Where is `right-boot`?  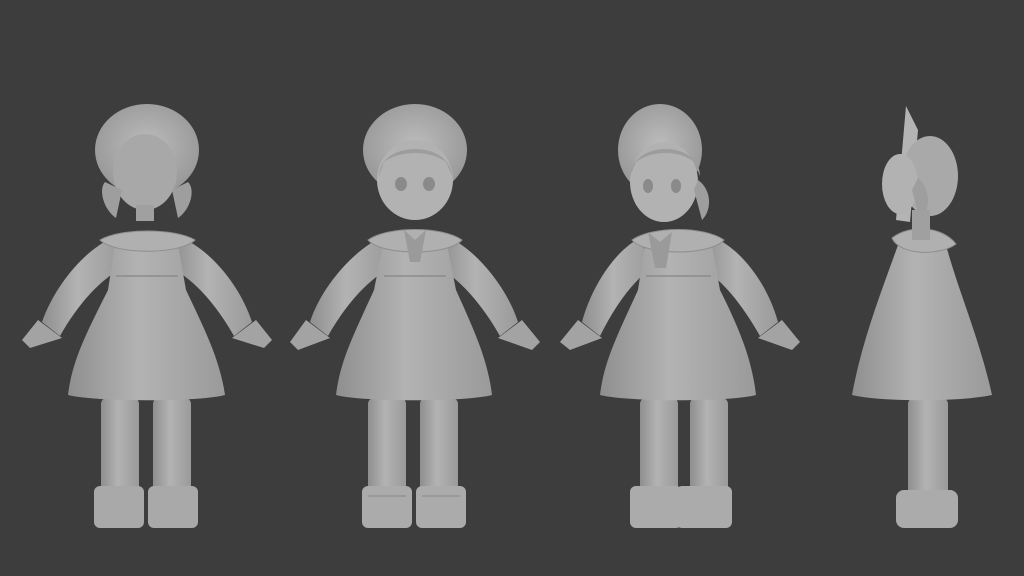
right-boot is located at coordinates (173, 507).